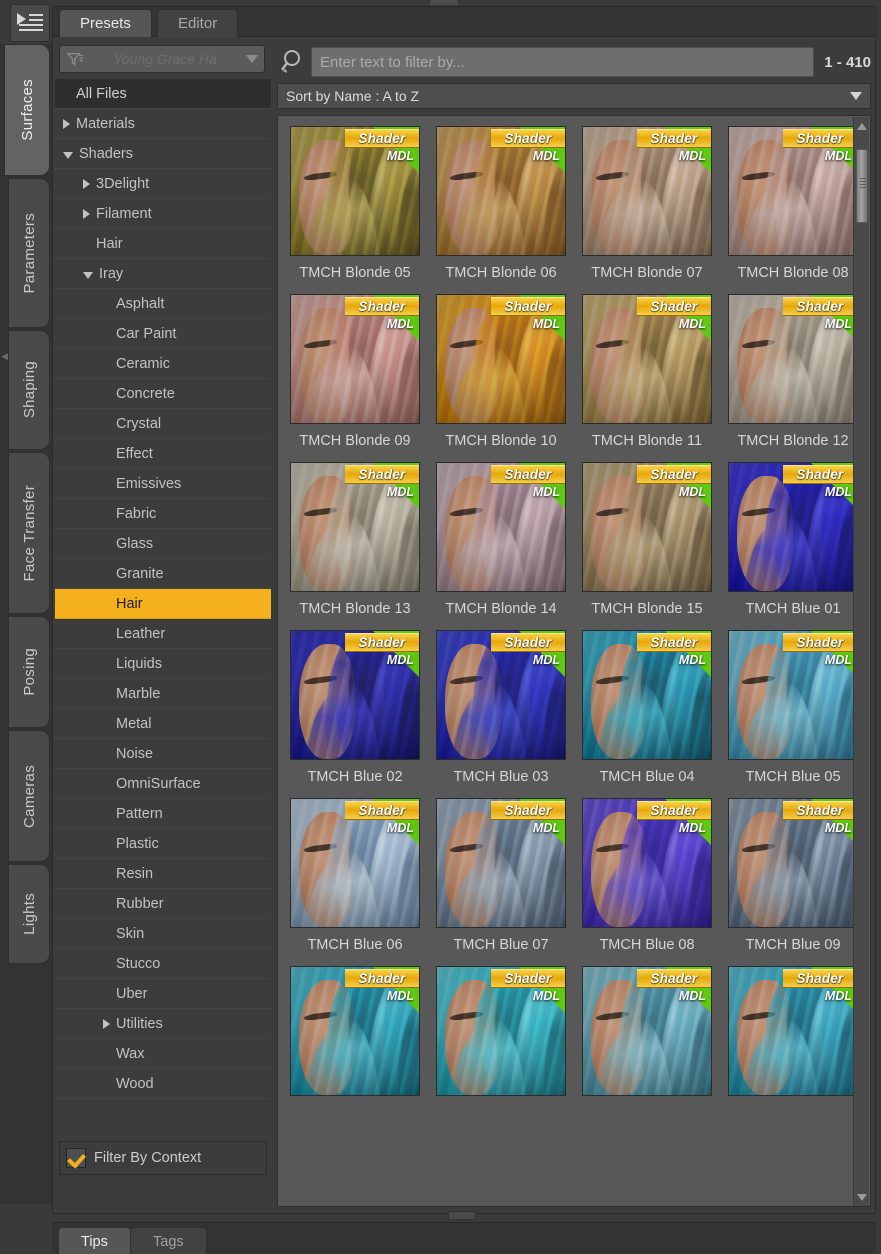  What do you see at coordinates (163, 484) in the screenshot?
I see `tree-item: Emissives` at bounding box center [163, 484].